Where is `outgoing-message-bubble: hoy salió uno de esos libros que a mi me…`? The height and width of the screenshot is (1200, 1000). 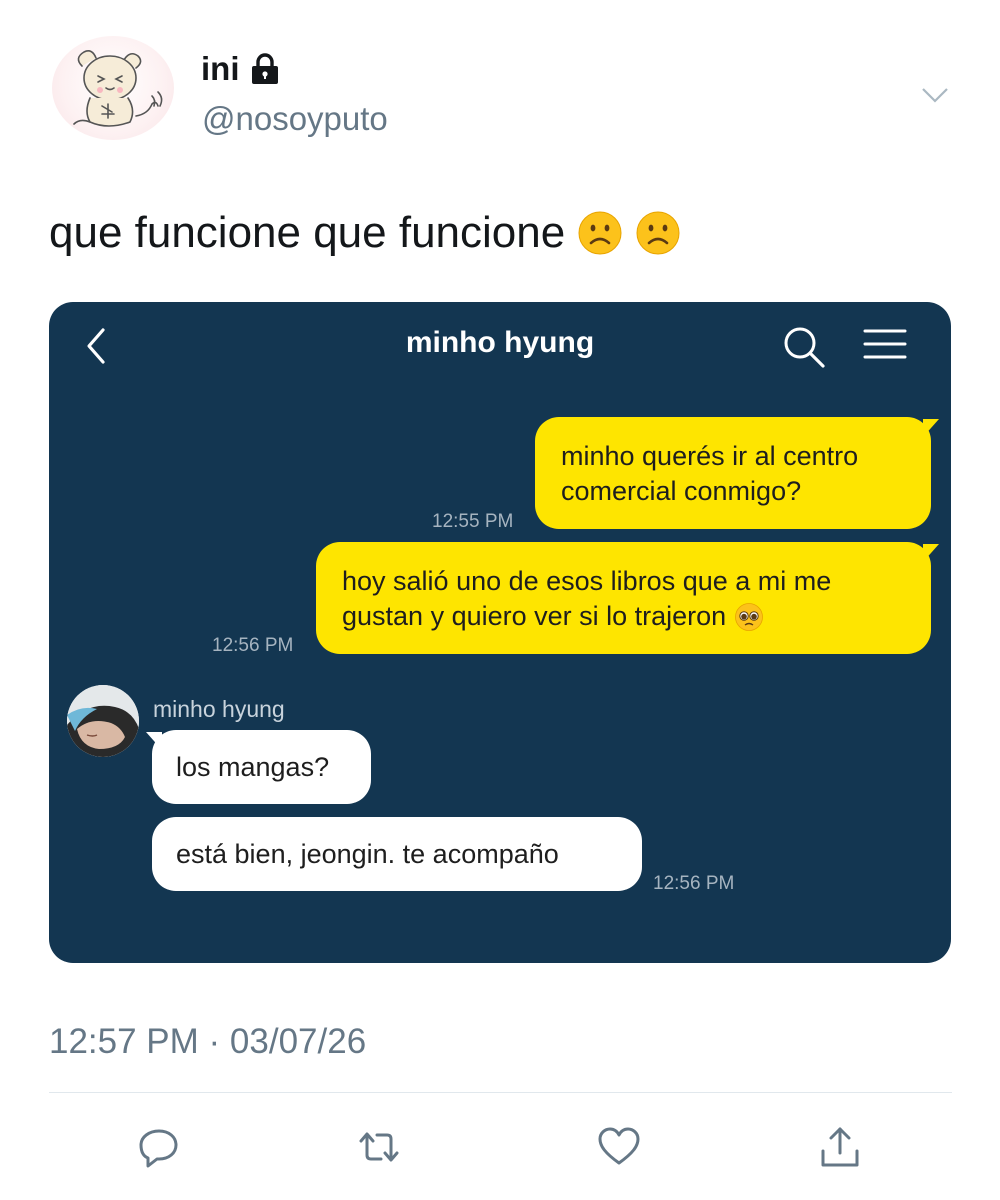
outgoing-message-bubble: hoy salió uno de esos libros que a mi me… is located at coordinates (623, 598).